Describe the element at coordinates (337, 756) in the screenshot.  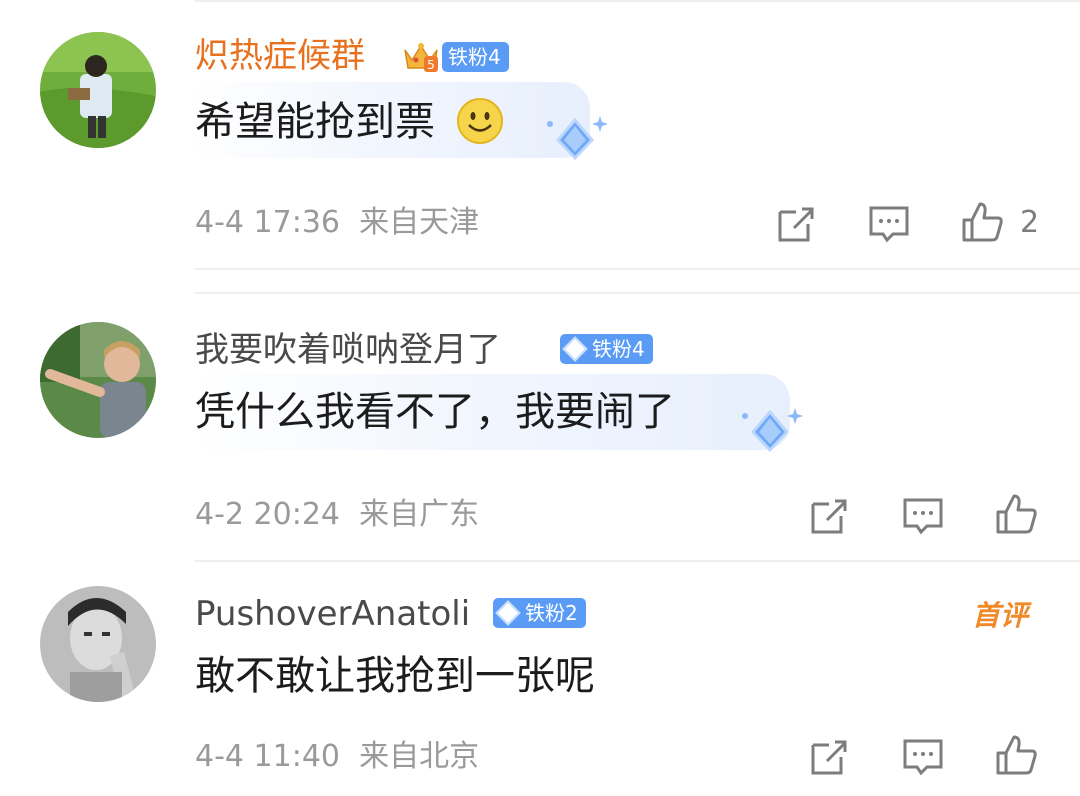
I see `timestamp: 4-4 11:40 来自北京` at that location.